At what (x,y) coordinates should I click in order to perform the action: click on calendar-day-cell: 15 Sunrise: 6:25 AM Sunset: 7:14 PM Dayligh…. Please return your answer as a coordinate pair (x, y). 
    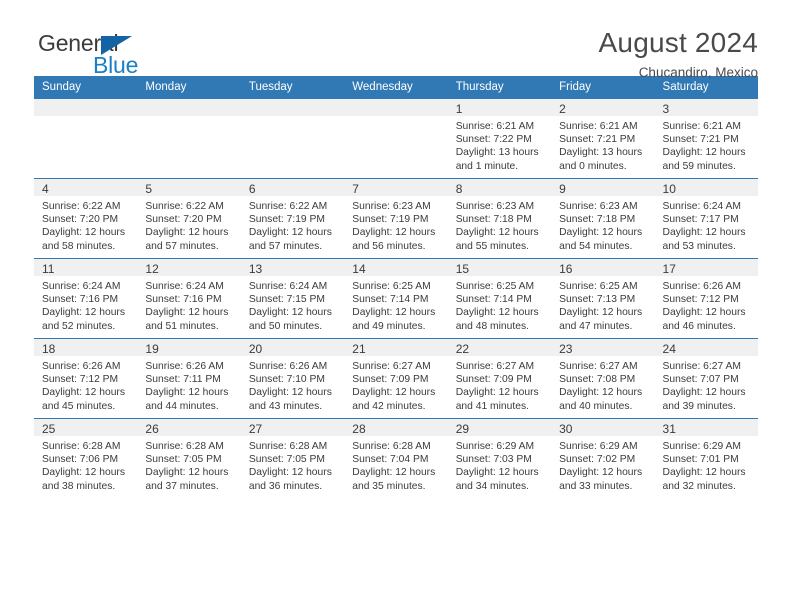
    Looking at the image, I should click on (499, 298).